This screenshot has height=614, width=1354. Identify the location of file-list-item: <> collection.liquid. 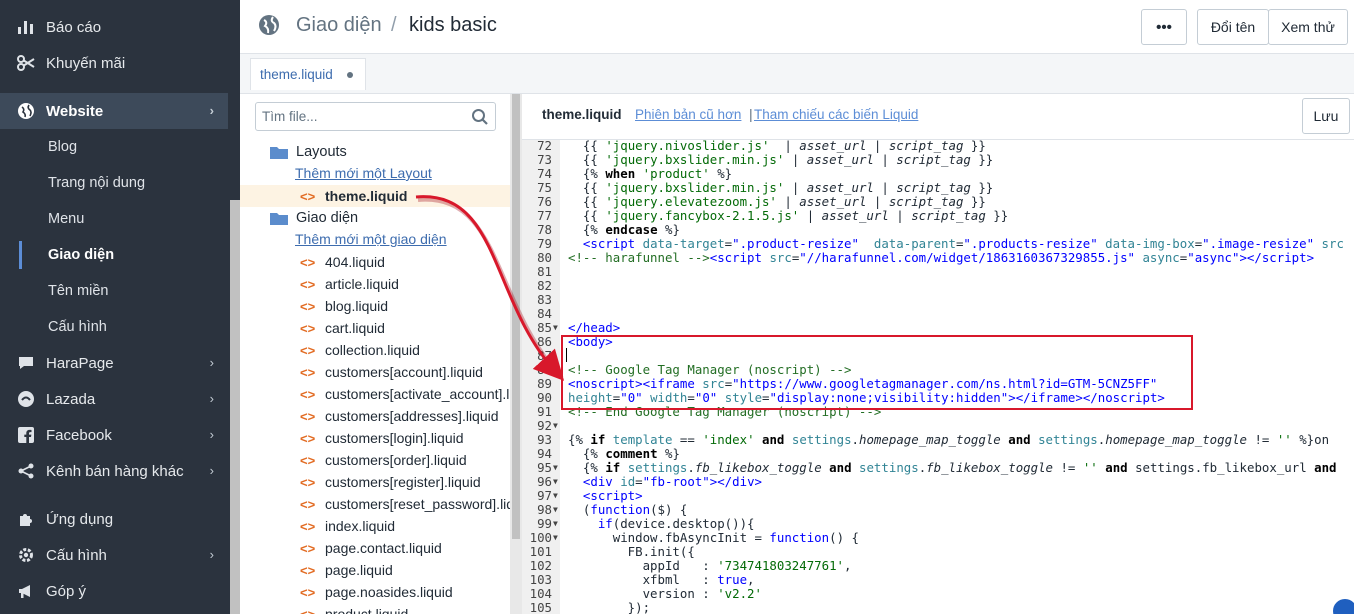
(375, 350).